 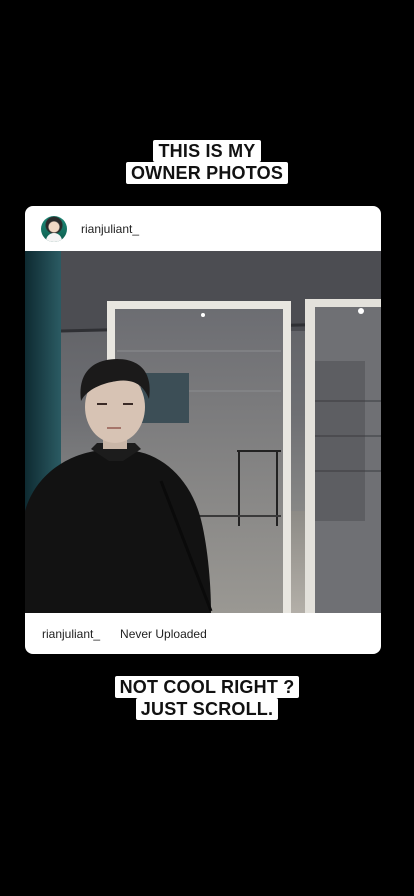 I want to click on top-caption-line-2: OWNER PHOTOS, so click(x=207, y=173).